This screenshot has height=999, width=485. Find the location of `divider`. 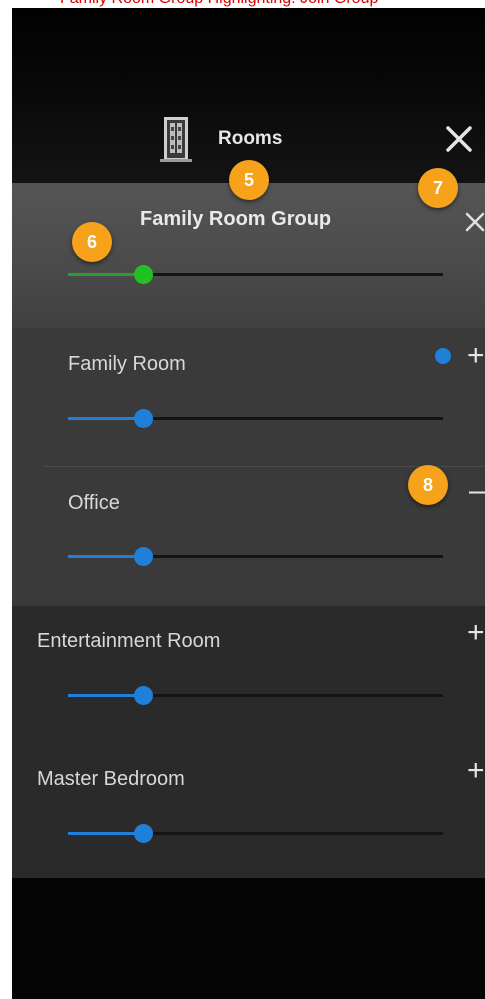

divider is located at coordinates (258, 740).